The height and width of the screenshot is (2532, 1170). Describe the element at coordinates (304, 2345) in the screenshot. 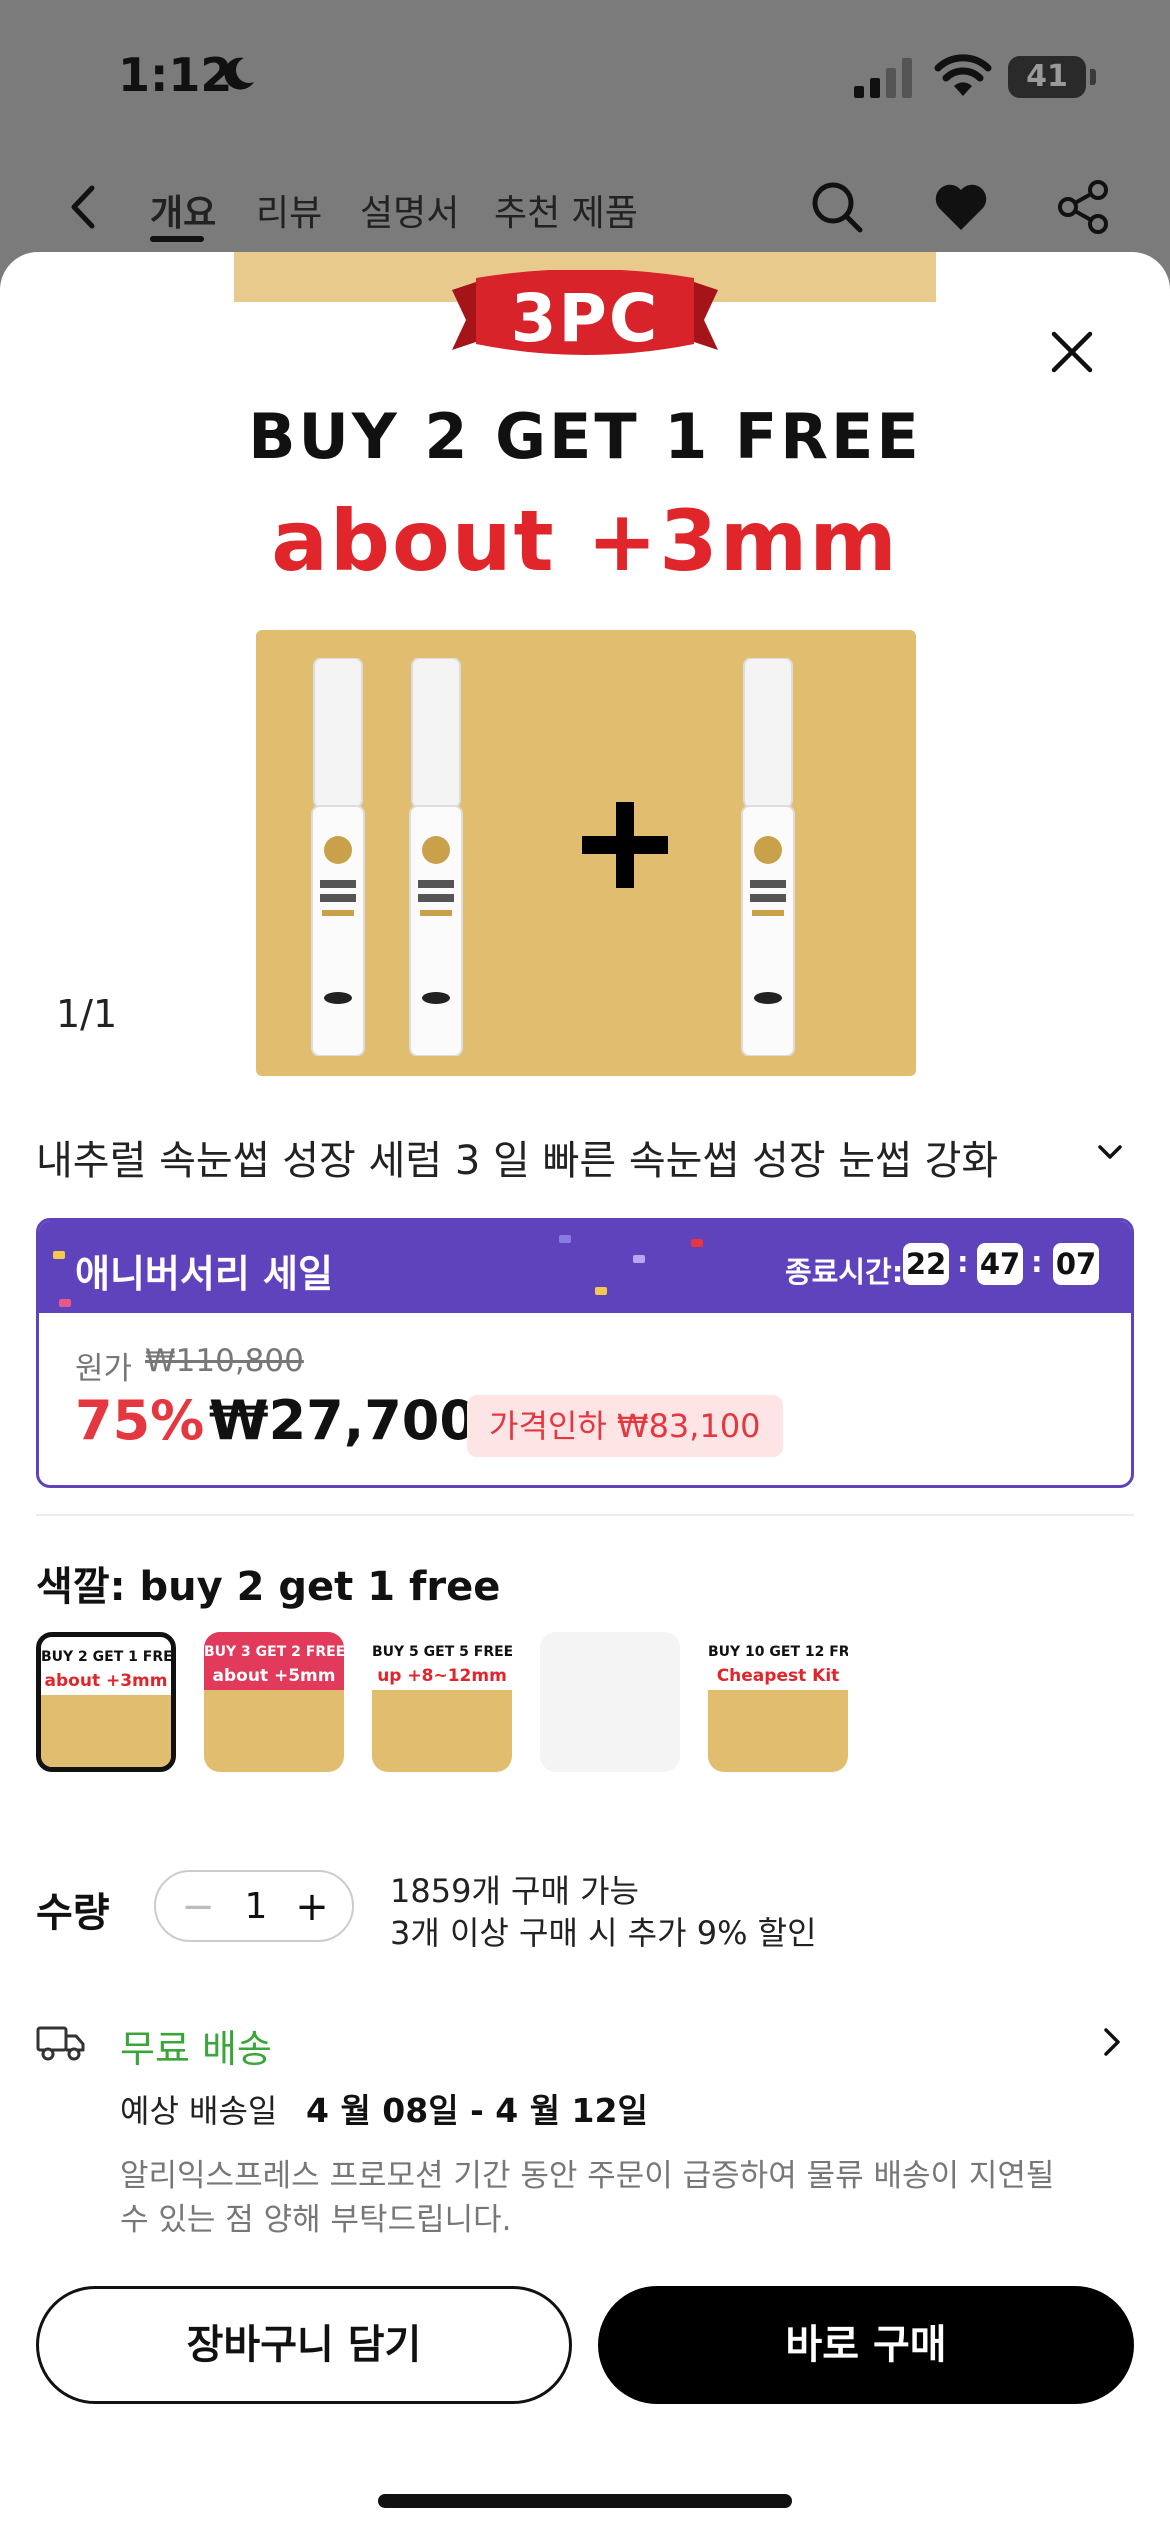

I see `add-to-cart-button: 장바구니 담기` at that location.